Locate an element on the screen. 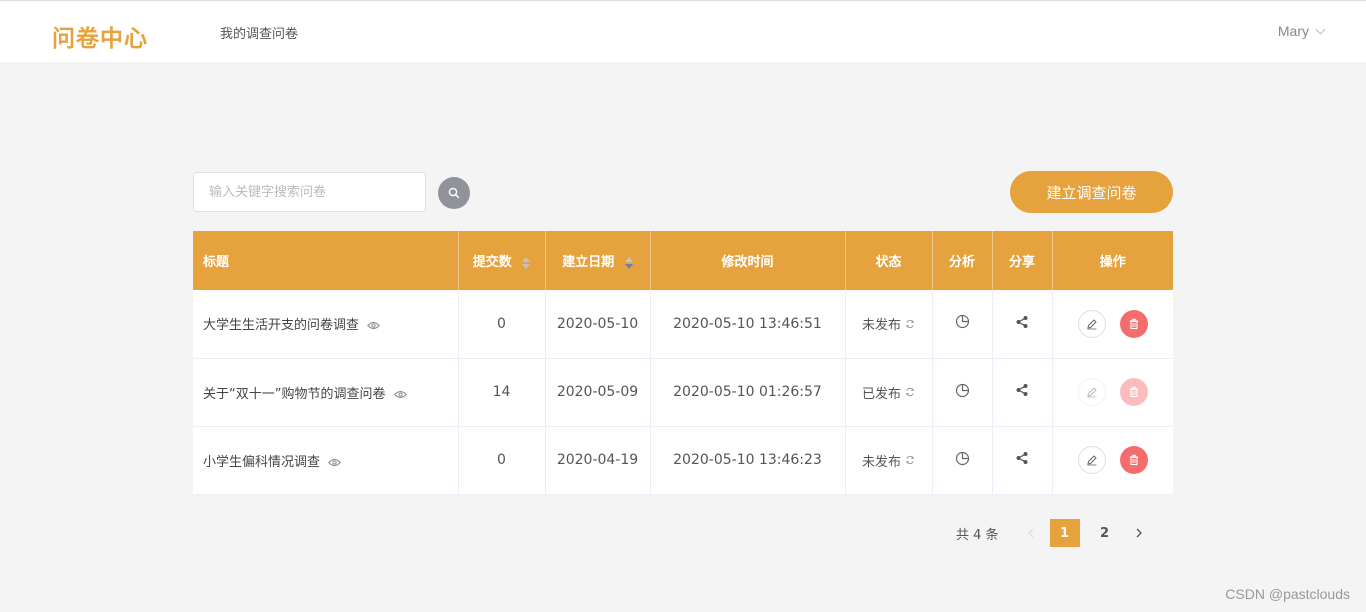  table-header-row: 标题 提交数 建立日期 修改时间 状态 分析 分享 操作 is located at coordinates (683, 260).